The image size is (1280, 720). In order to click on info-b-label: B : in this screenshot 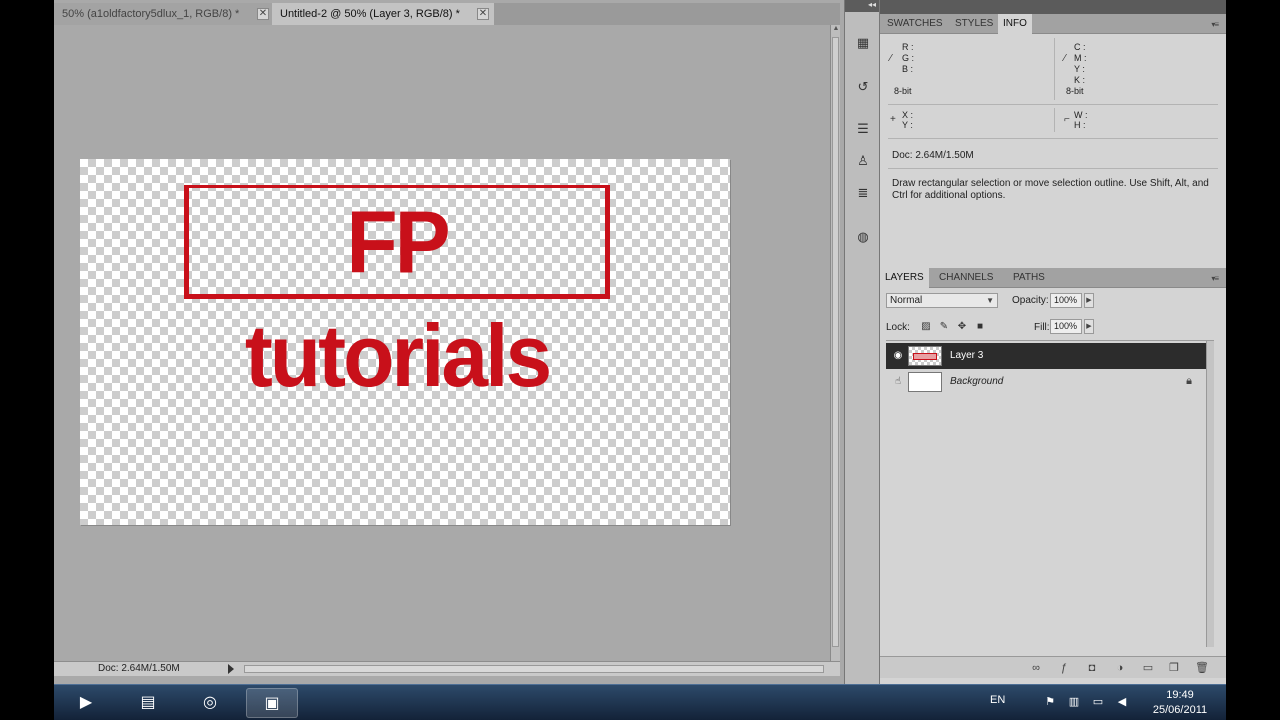, I will do `click(908, 69)`.